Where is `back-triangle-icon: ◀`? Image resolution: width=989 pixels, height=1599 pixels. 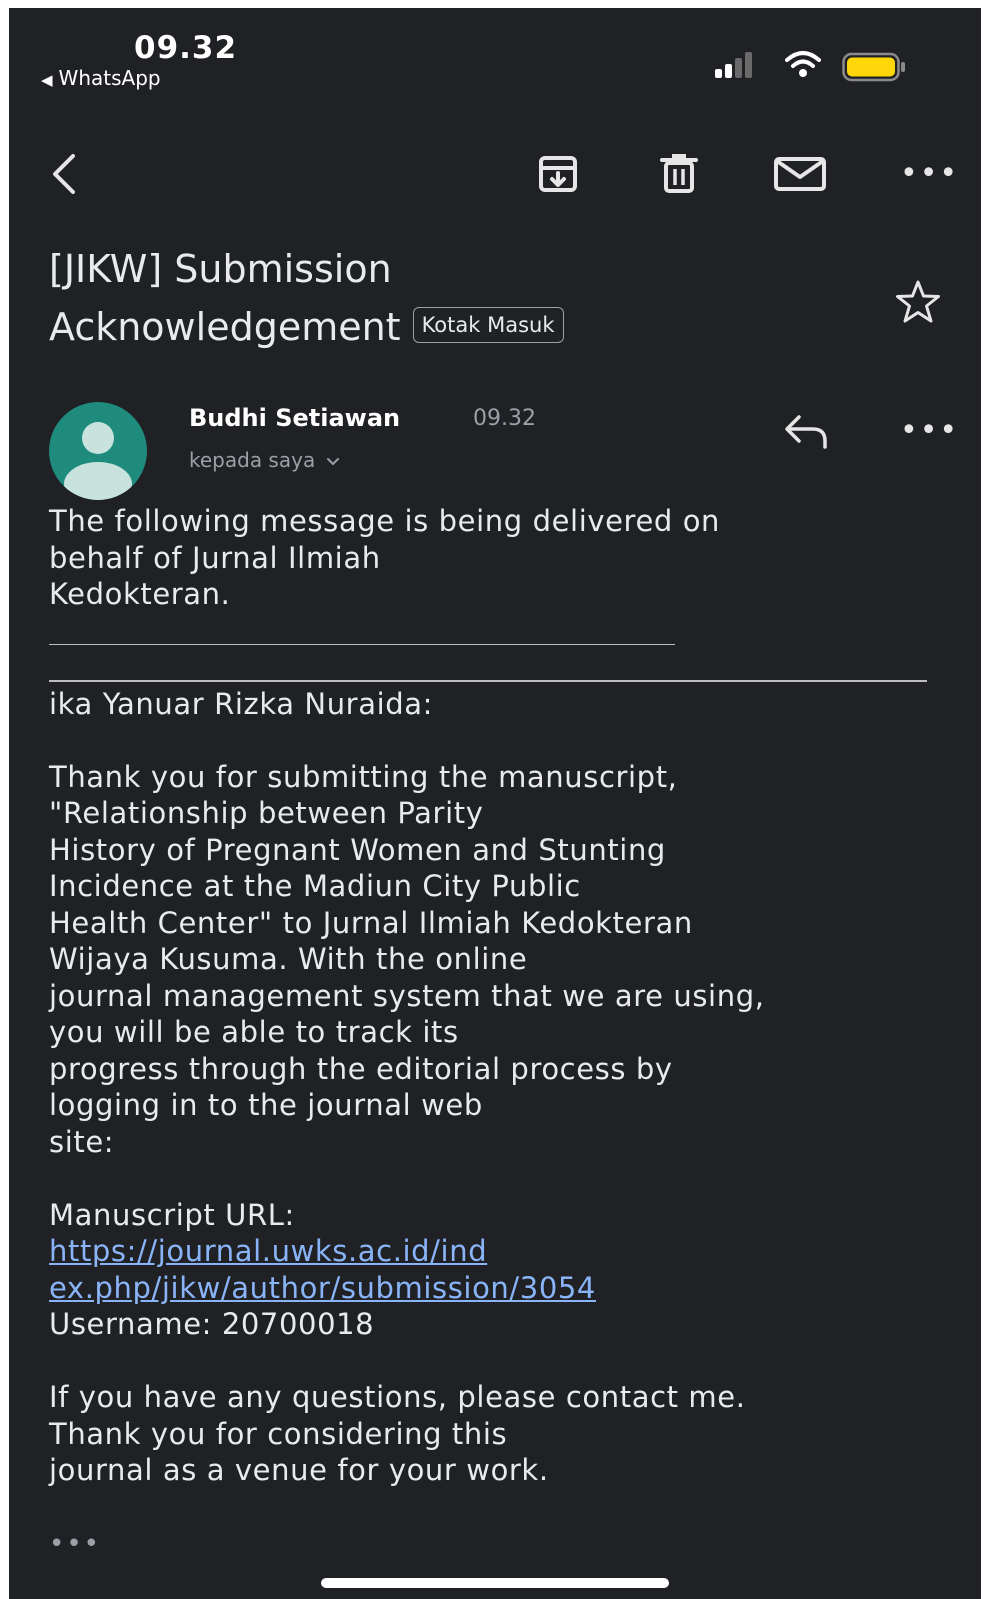
back-triangle-icon: ◀ is located at coordinates (47, 80).